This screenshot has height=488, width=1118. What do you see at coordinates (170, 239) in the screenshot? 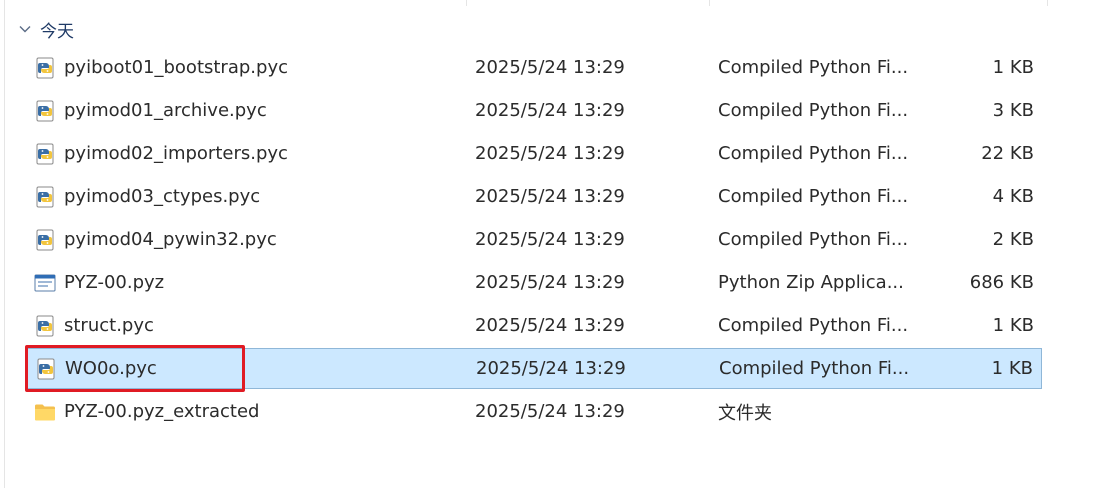
I see `file-name: pyimod04_pywin32.pyc` at bounding box center [170, 239].